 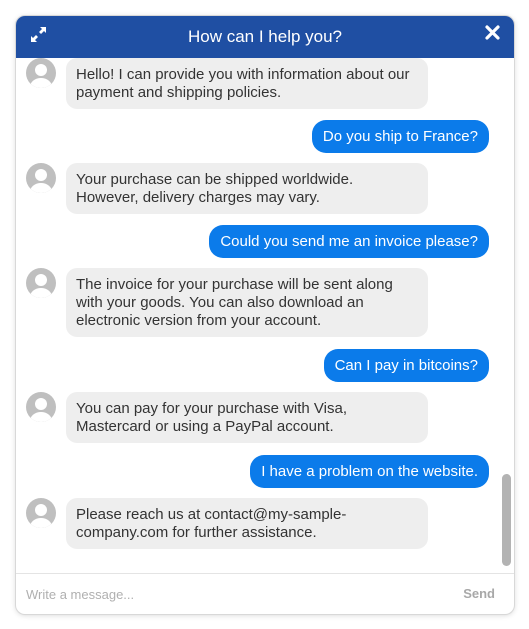 I want to click on user-message-bubble: Could you send me an invoice please?, so click(x=349, y=241).